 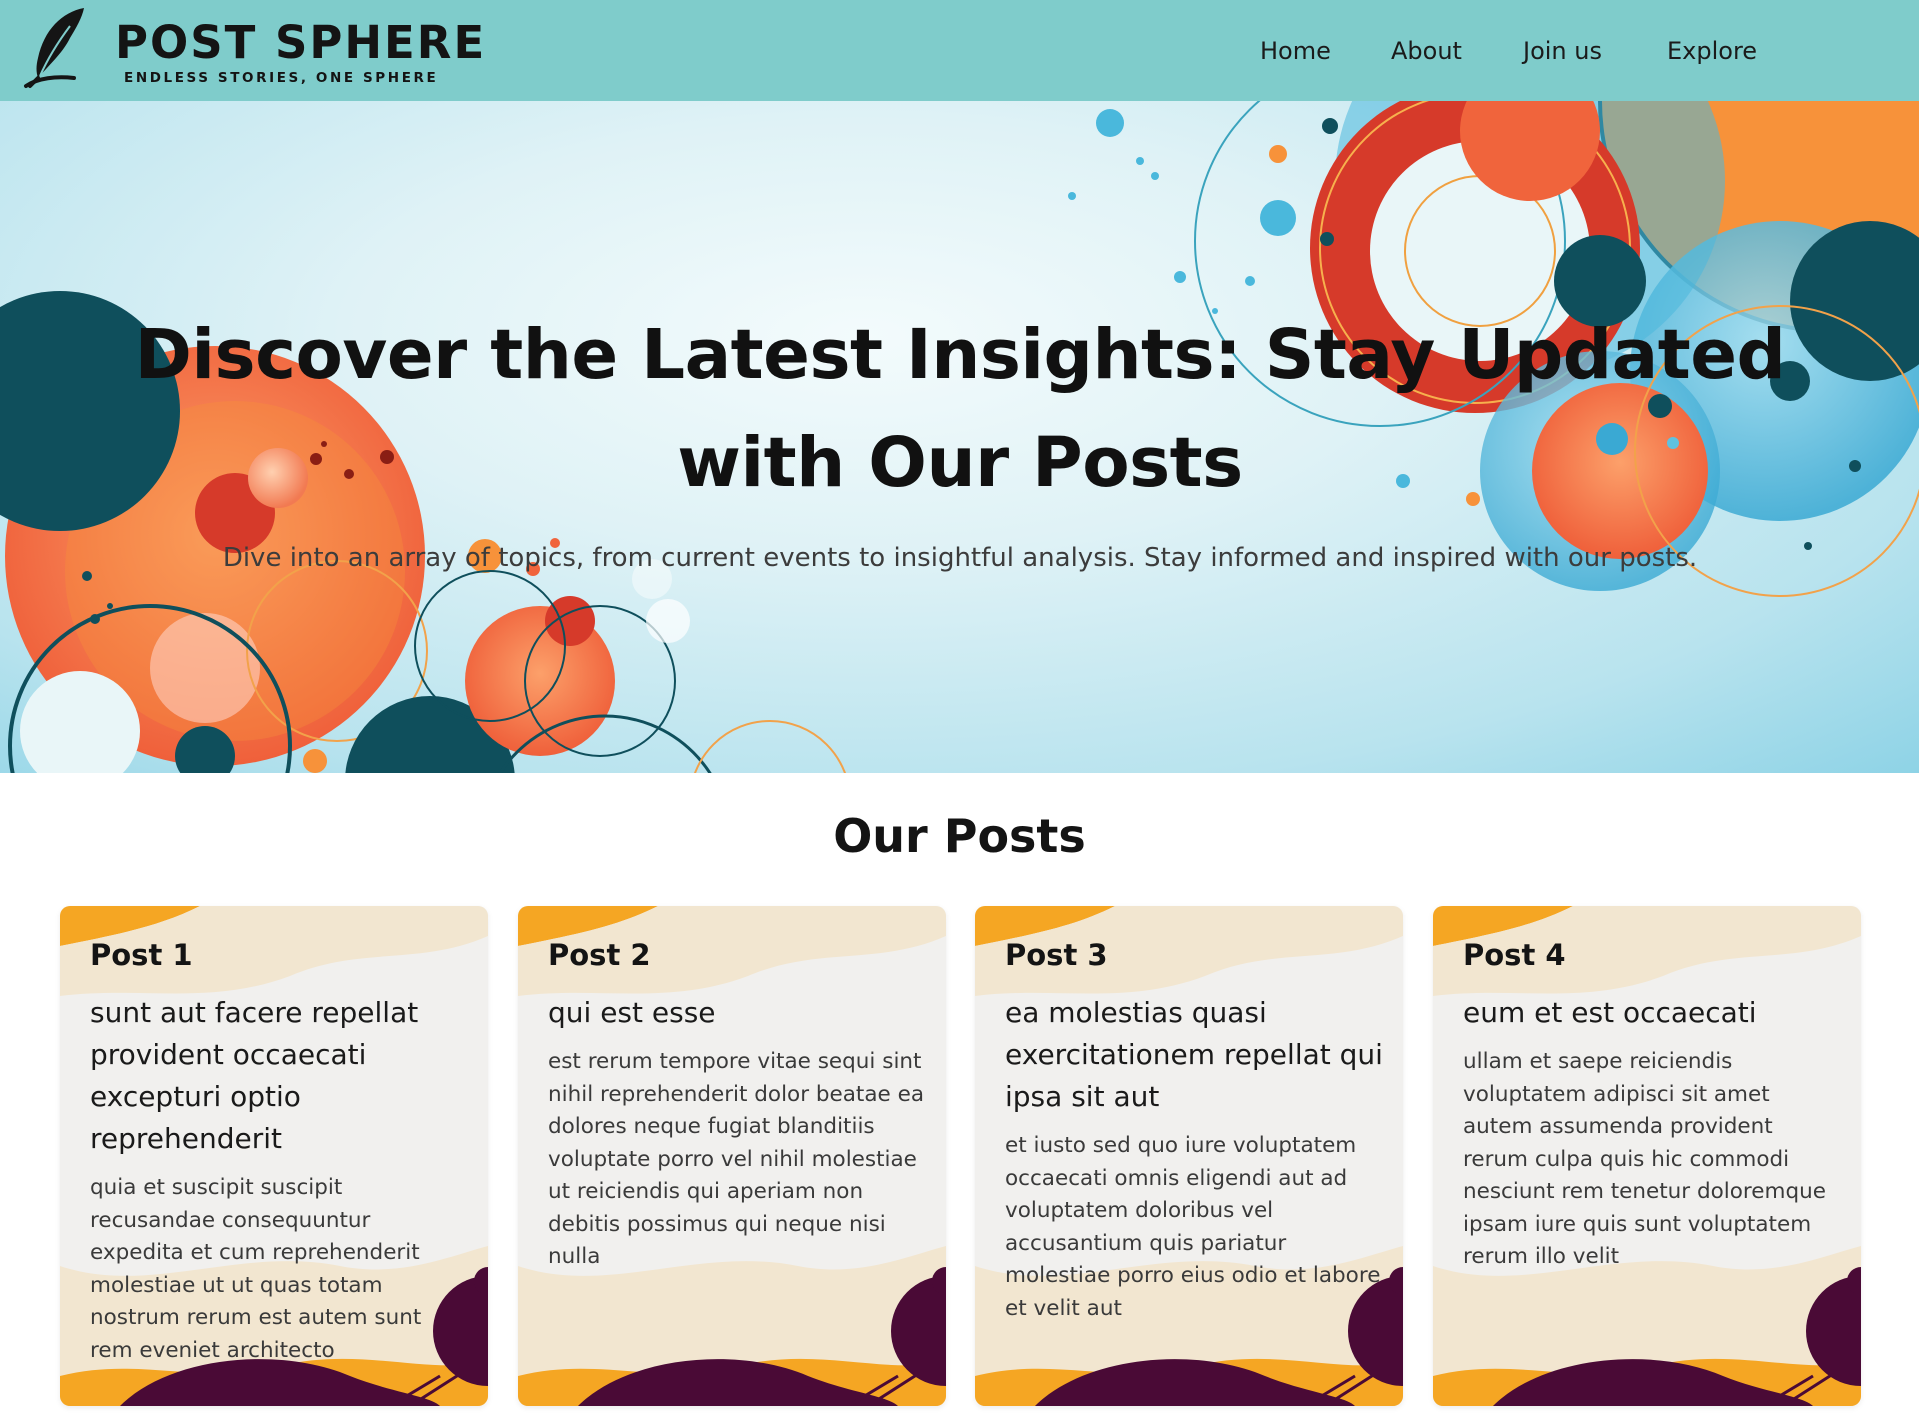 I want to click on card-label: Post 1, so click(x=141, y=955).